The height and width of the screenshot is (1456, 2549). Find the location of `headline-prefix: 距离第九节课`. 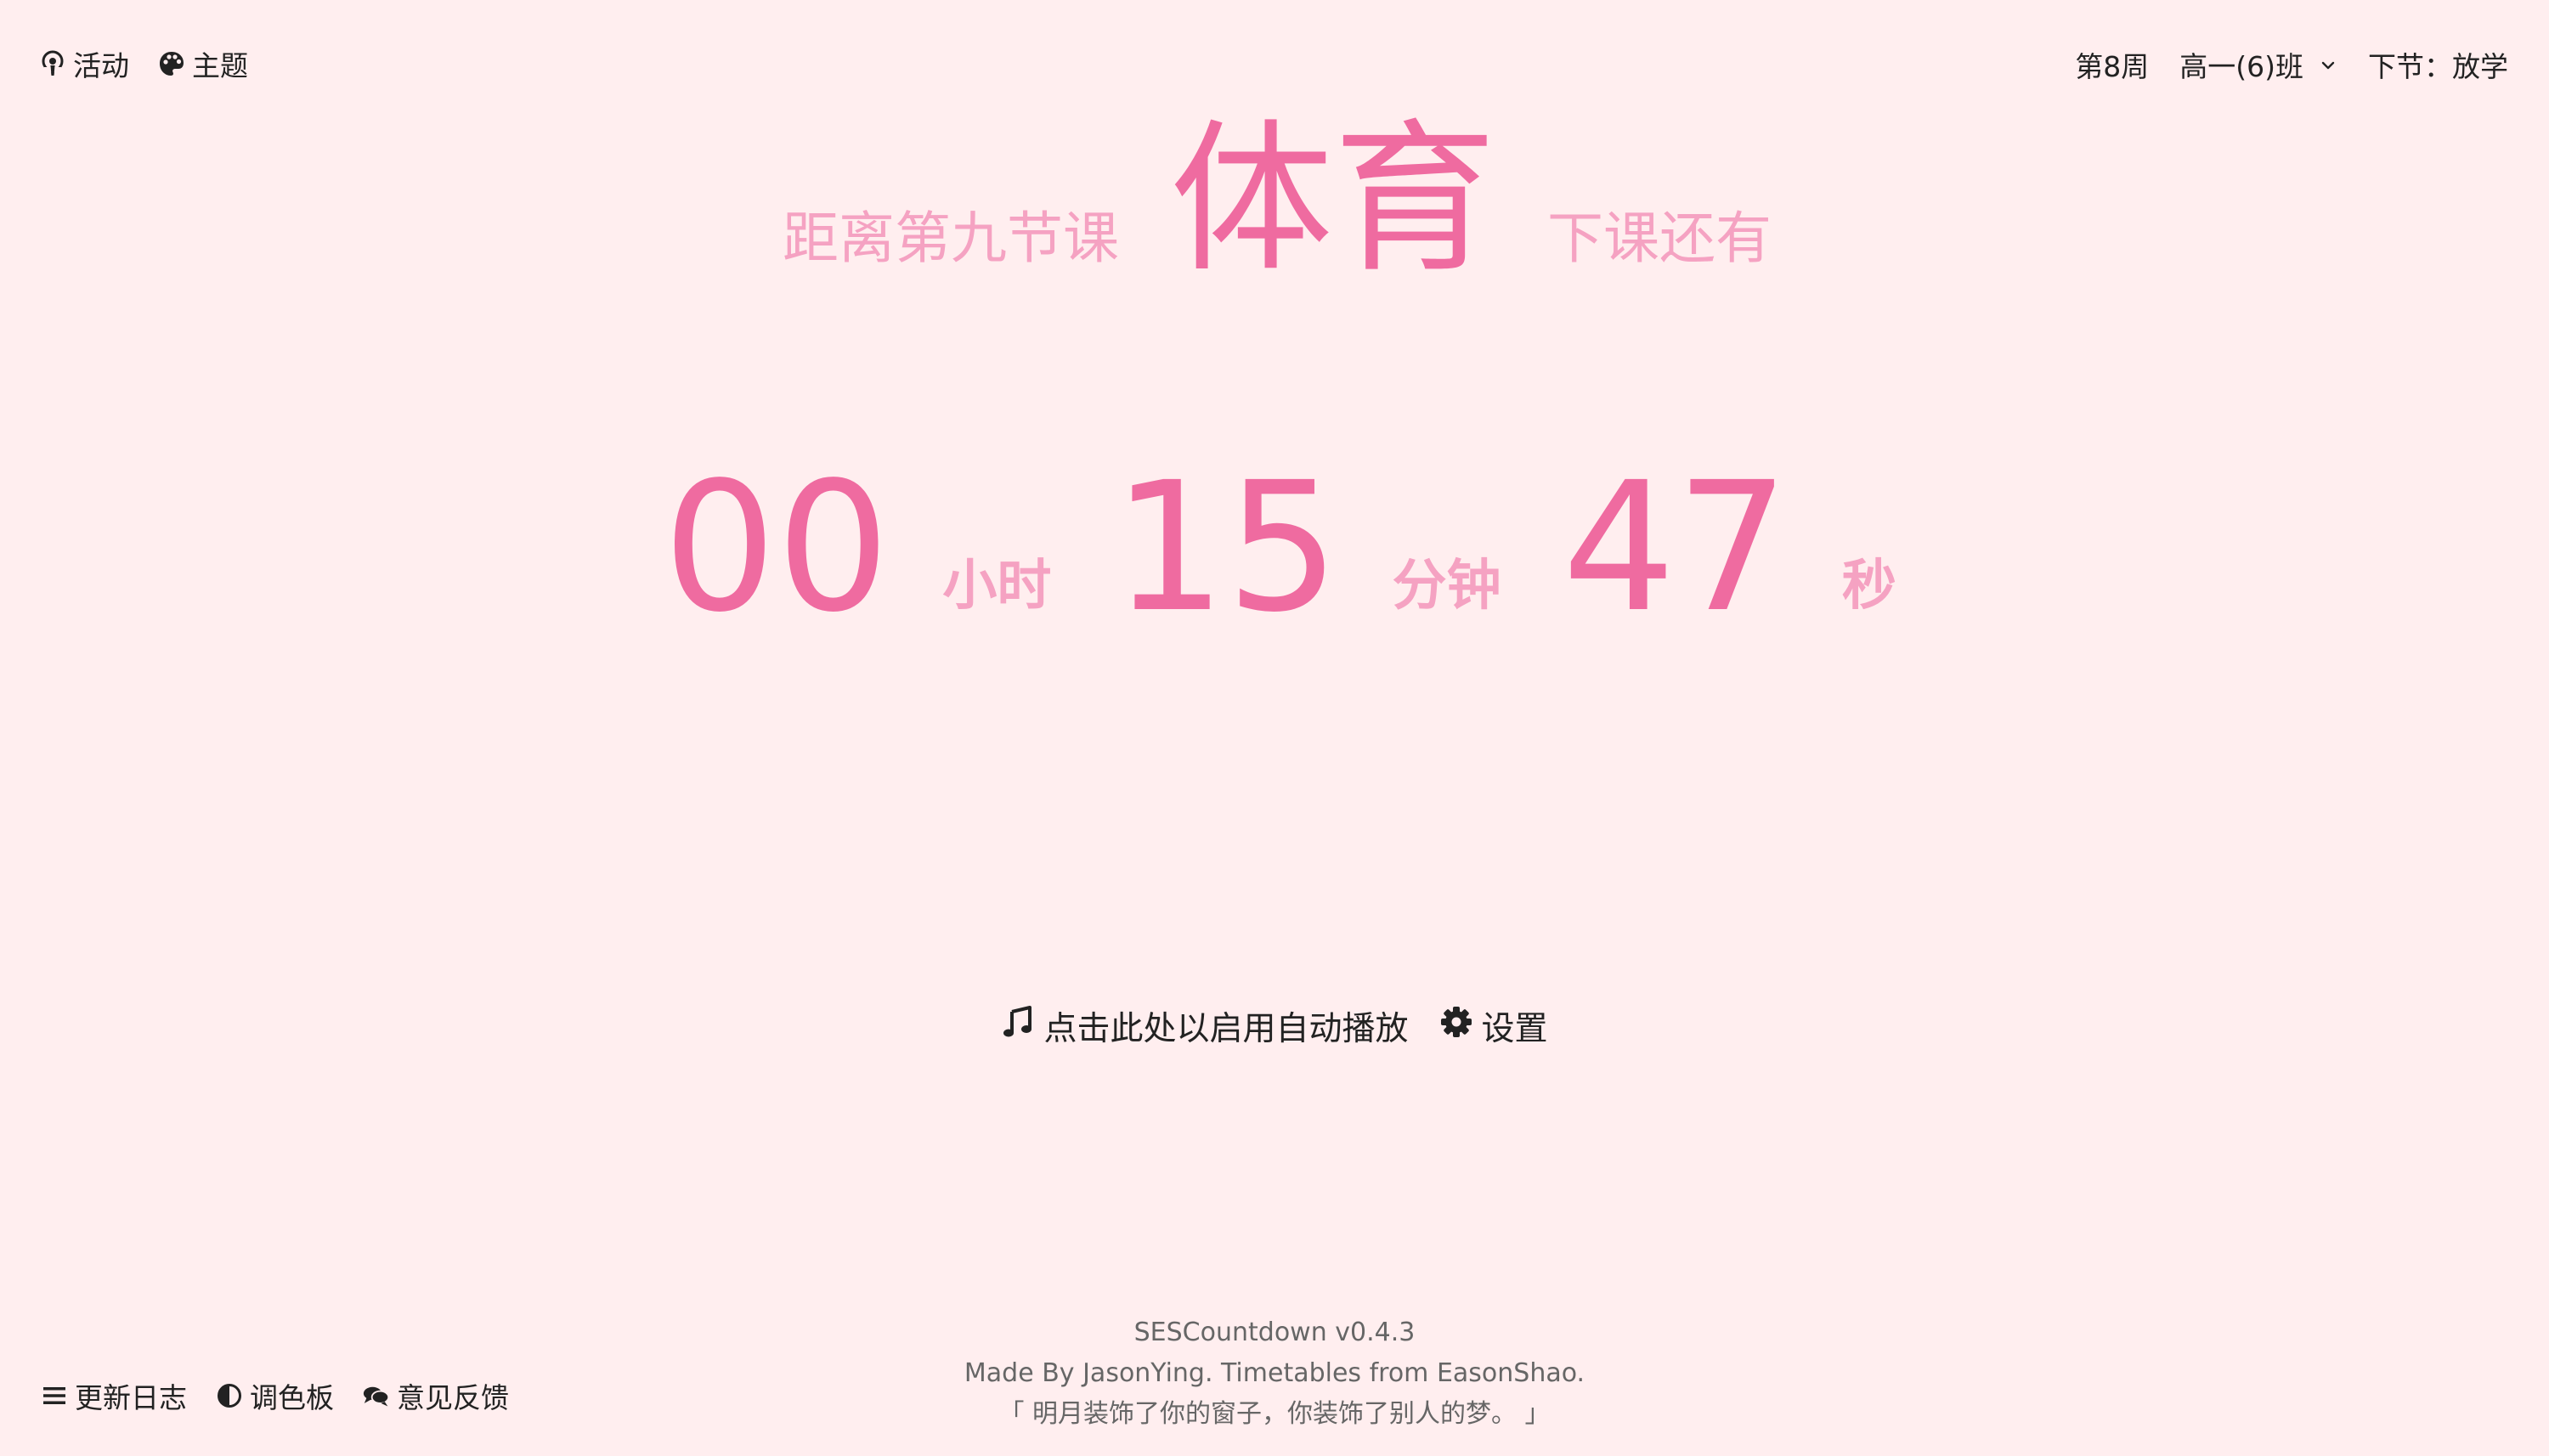

headline-prefix: 距离第九节课 is located at coordinates (951, 239).